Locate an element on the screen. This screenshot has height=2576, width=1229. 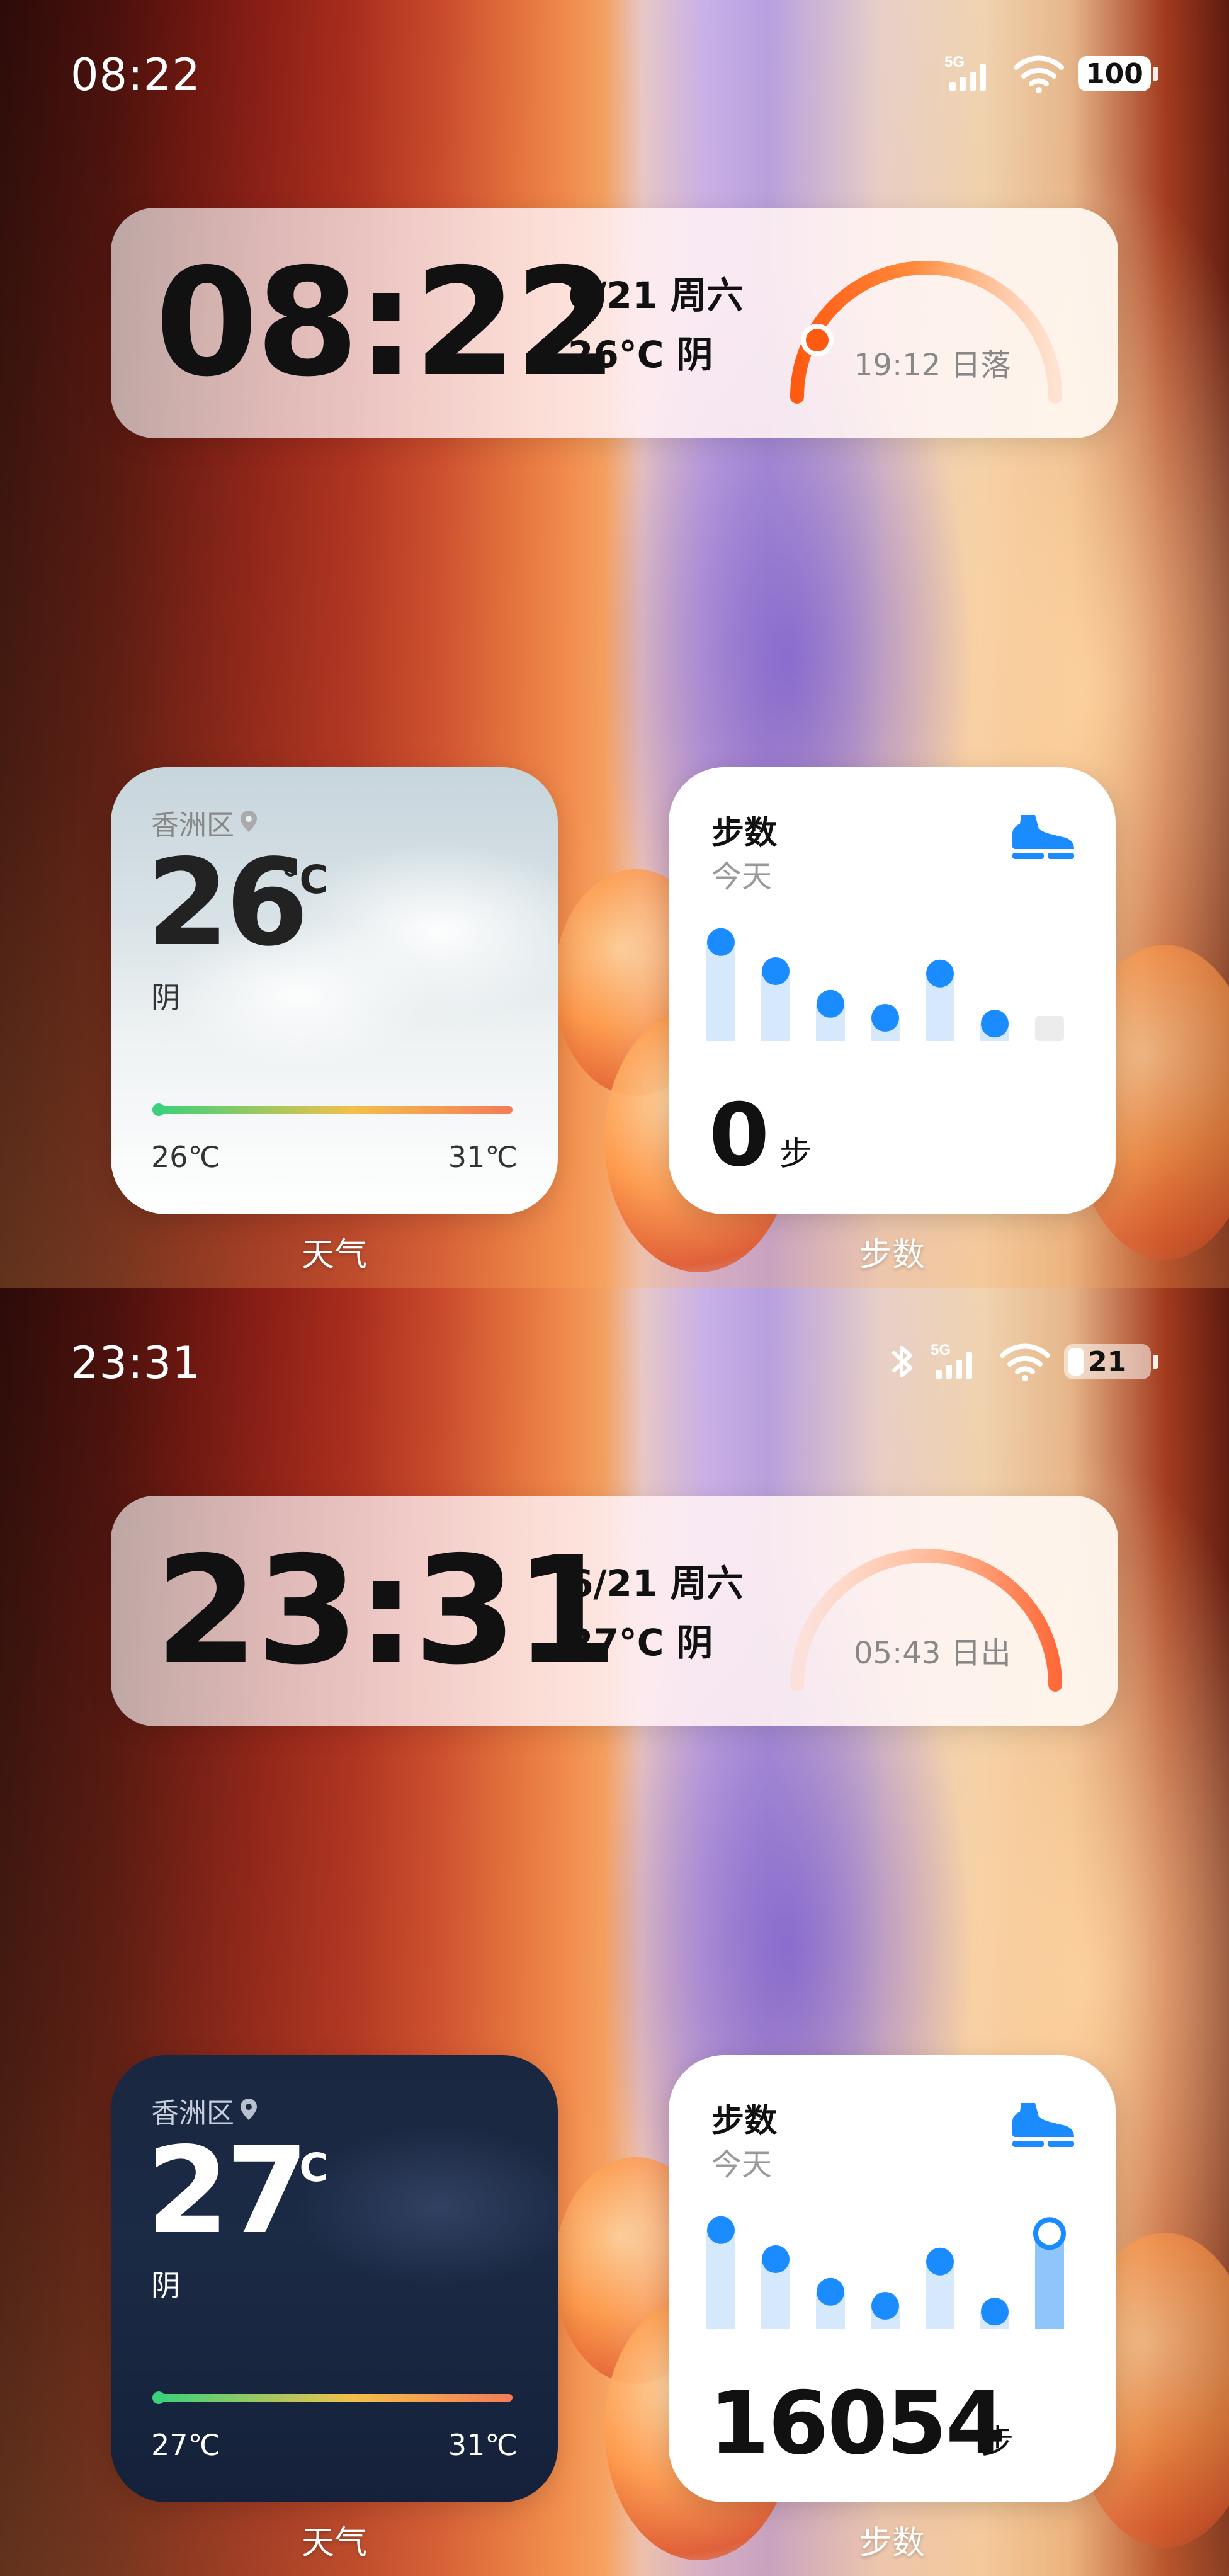
steps-widget: 步数 今天 0 步 is located at coordinates (892, 990).